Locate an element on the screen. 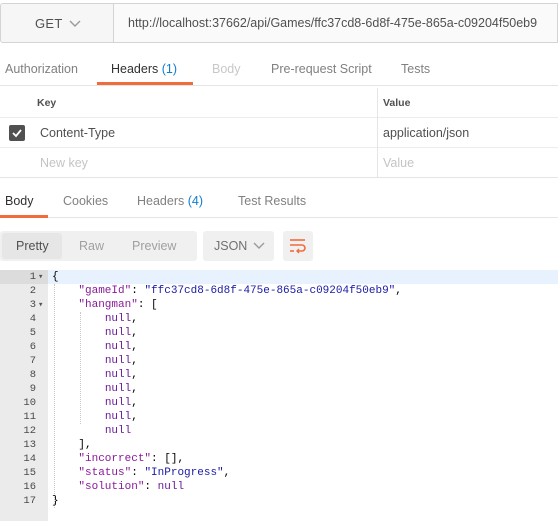 Image resolution: width=558 pixels, height=521 pixels. code-text: "solution": null is located at coordinates (131, 487).